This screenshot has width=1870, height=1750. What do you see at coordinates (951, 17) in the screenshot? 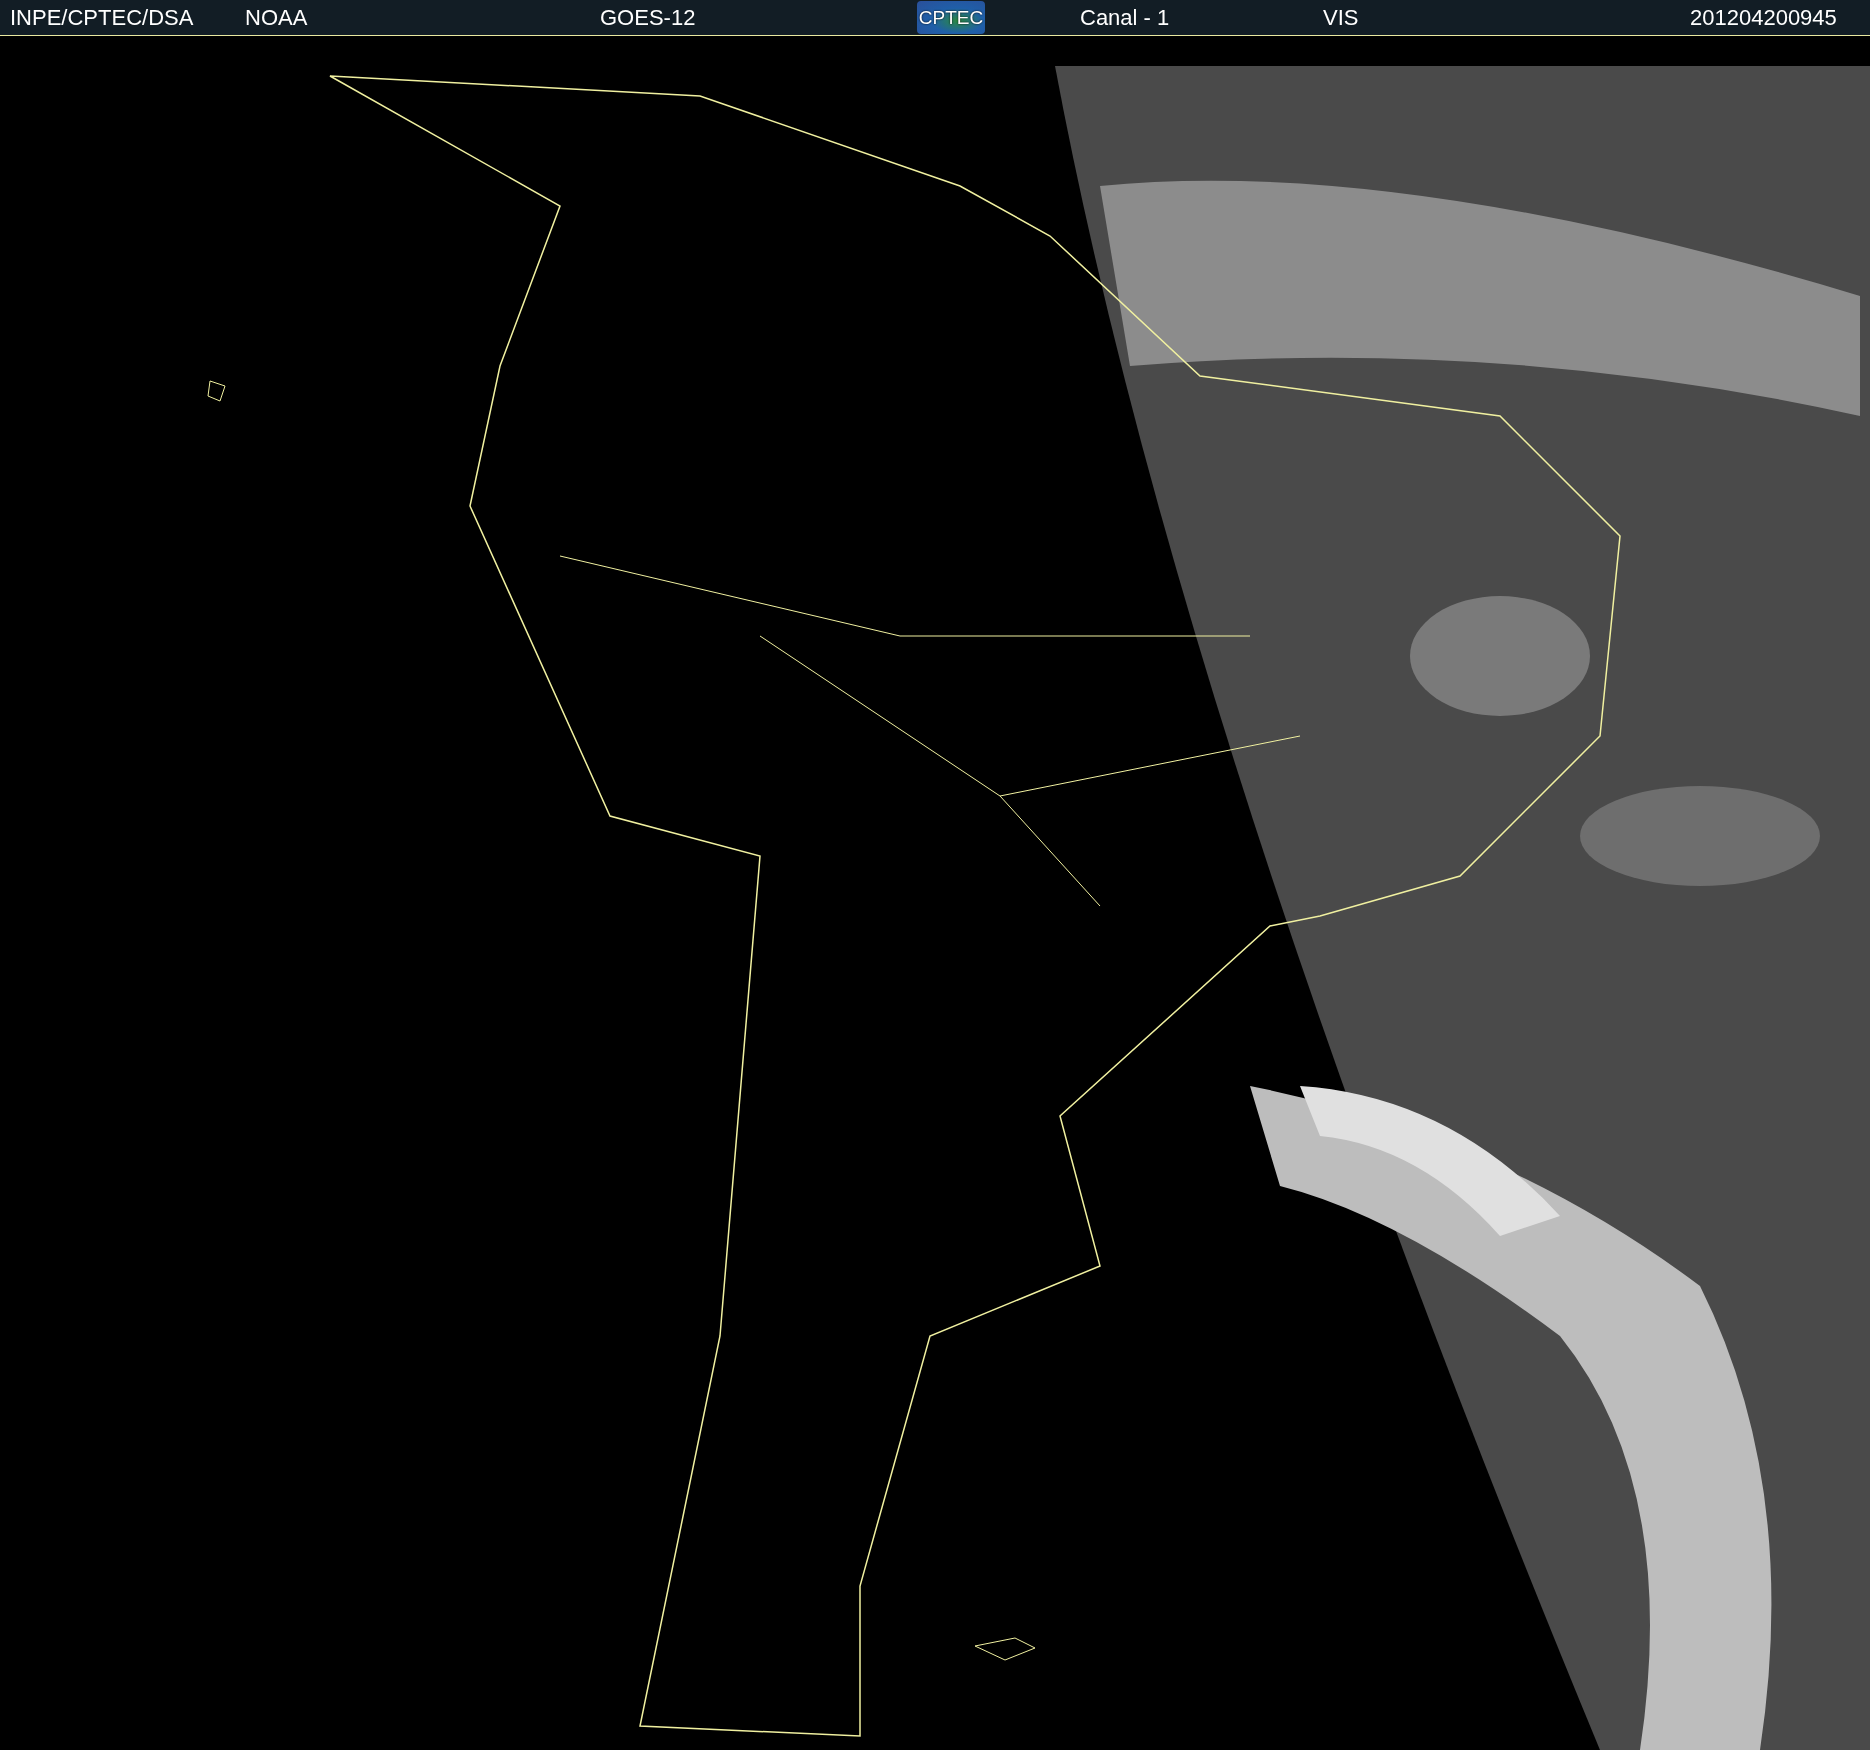
I see `logo: CPTEC` at bounding box center [951, 17].